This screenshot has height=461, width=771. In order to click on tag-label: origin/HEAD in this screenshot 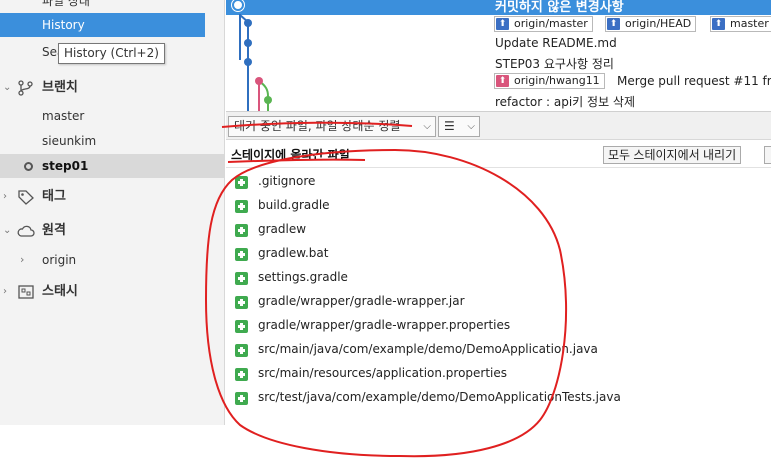, I will do `click(658, 23)`.